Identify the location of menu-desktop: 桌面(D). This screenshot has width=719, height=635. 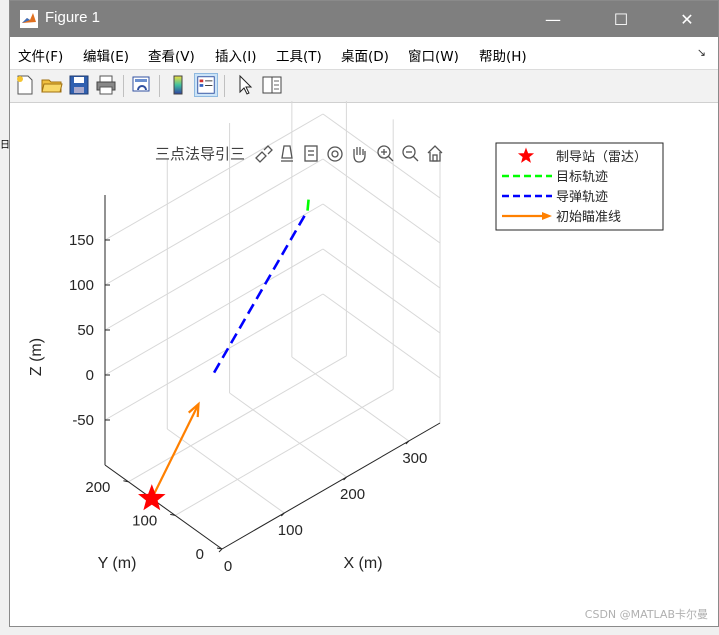
(365, 55).